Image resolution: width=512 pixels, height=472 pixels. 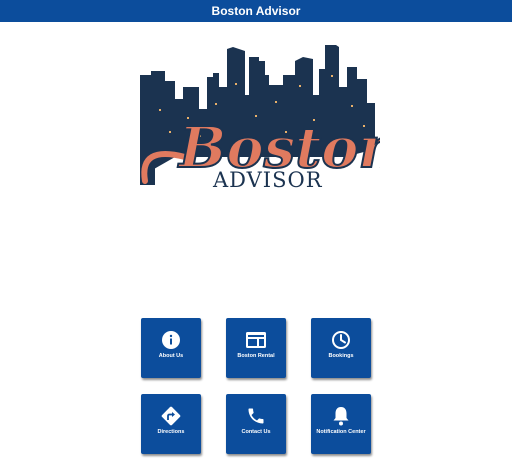 I want to click on about-us-tile: About Us, so click(x=171, y=348).